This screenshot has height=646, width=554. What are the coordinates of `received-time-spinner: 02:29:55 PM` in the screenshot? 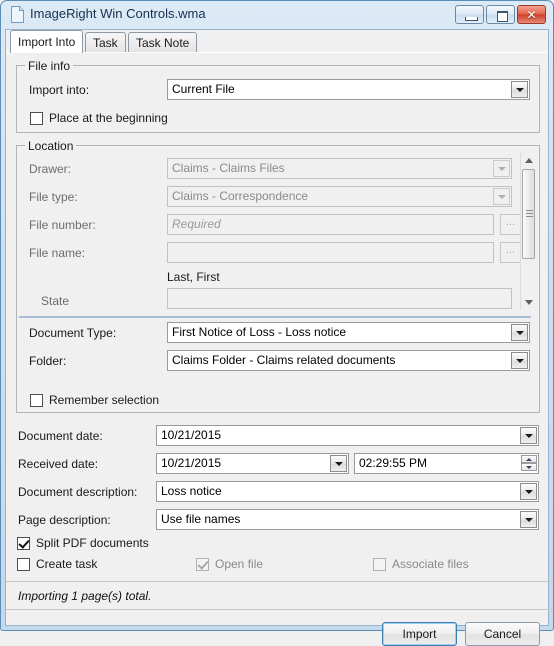 It's located at (446, 463).